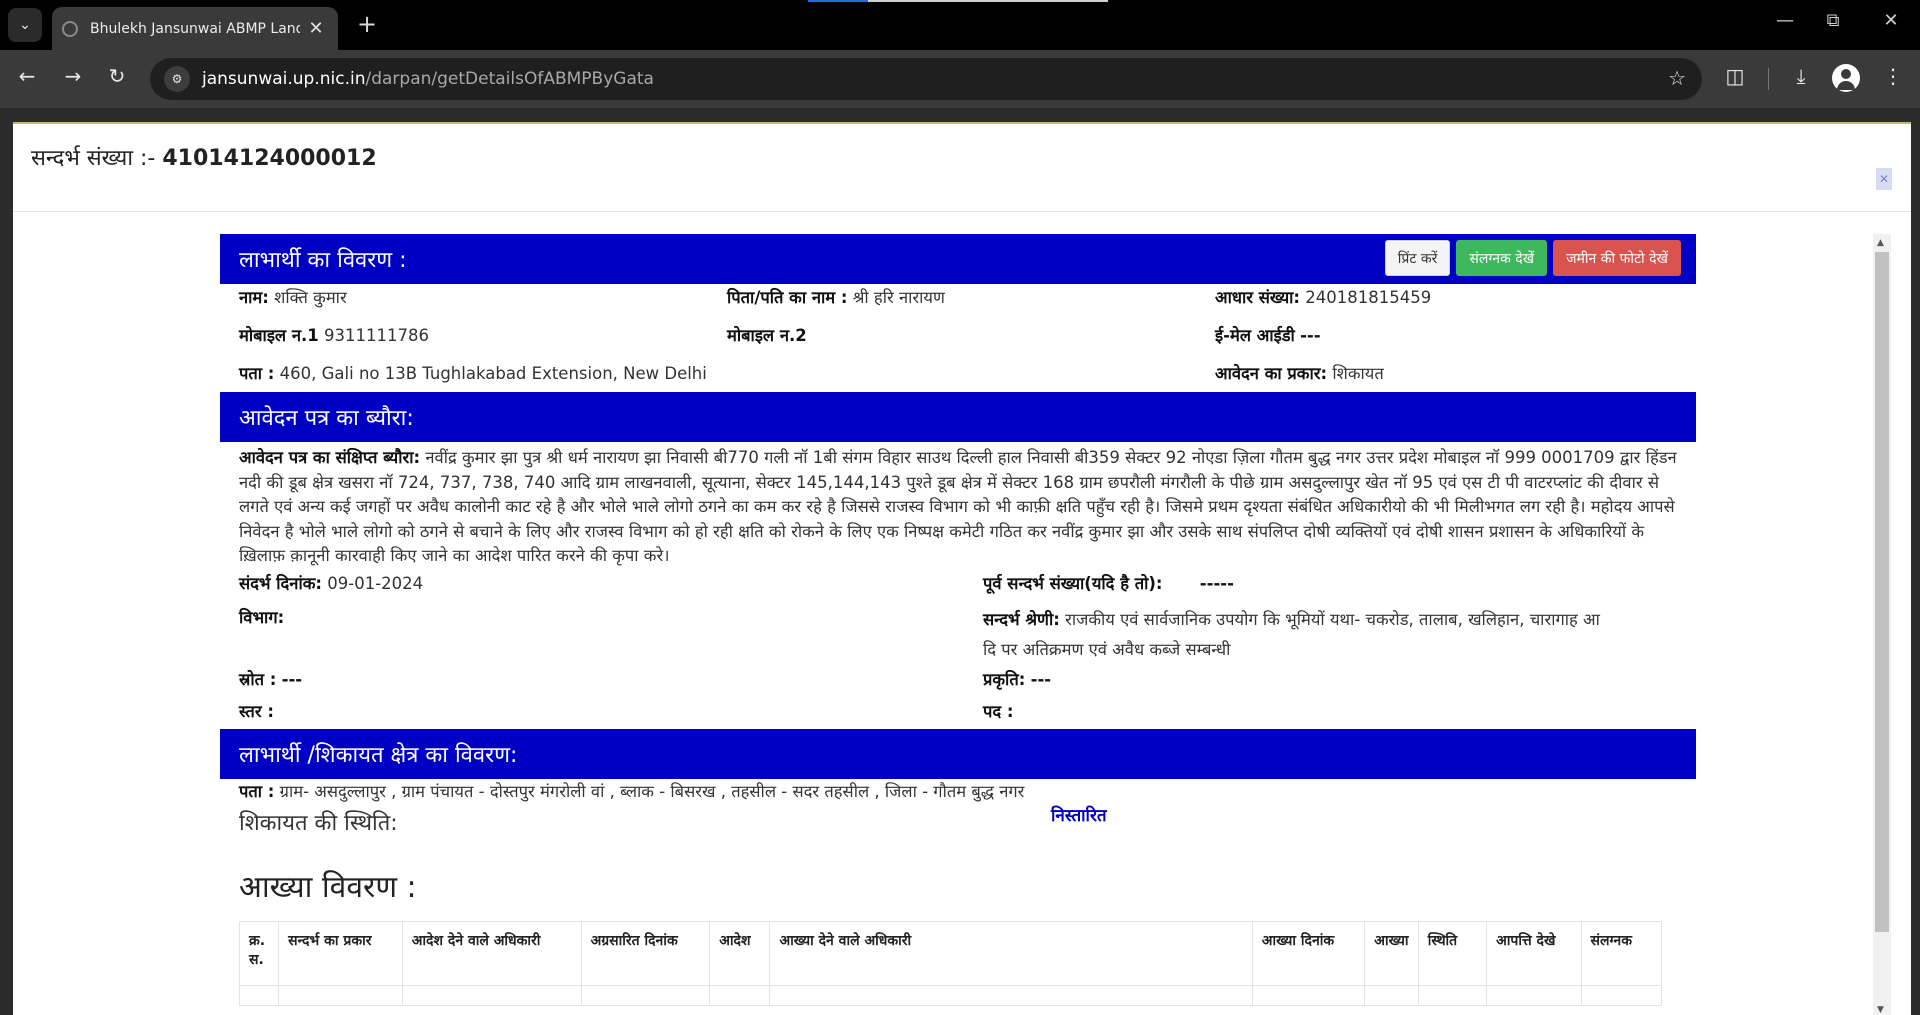 This screenshot has width=1920, height=1015. I want to click on forward-arrow-icon: →, so click(73, 76).